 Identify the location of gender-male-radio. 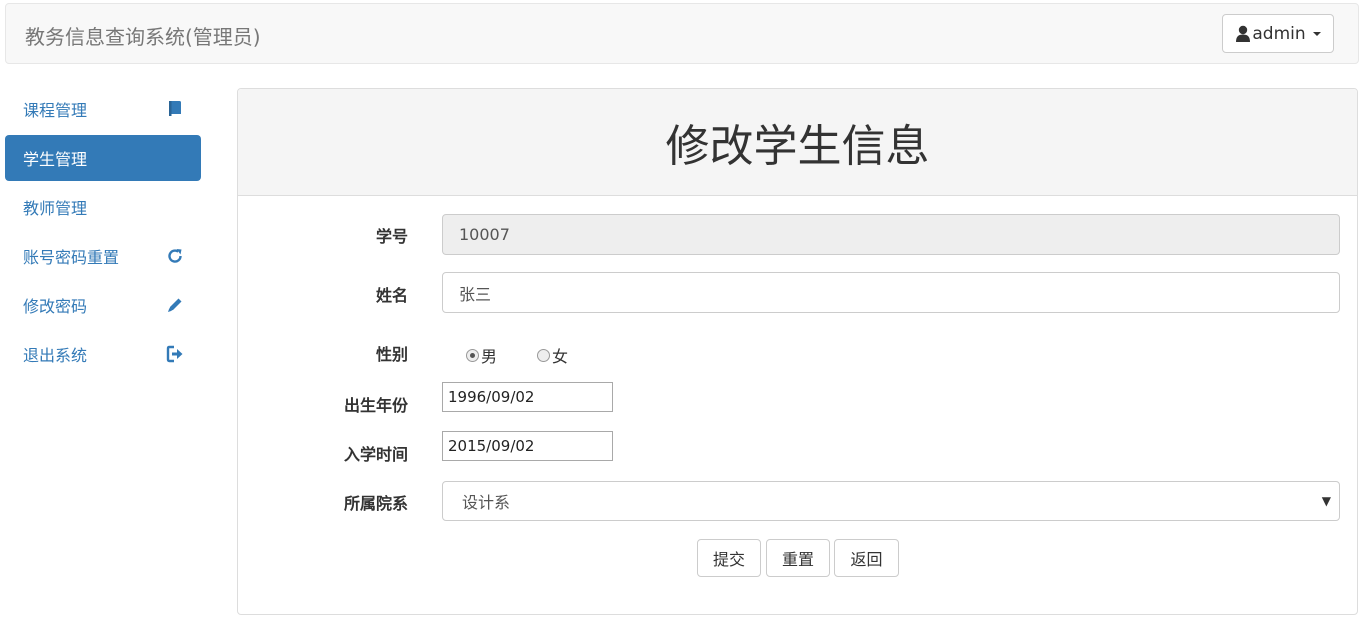
(472, 355).